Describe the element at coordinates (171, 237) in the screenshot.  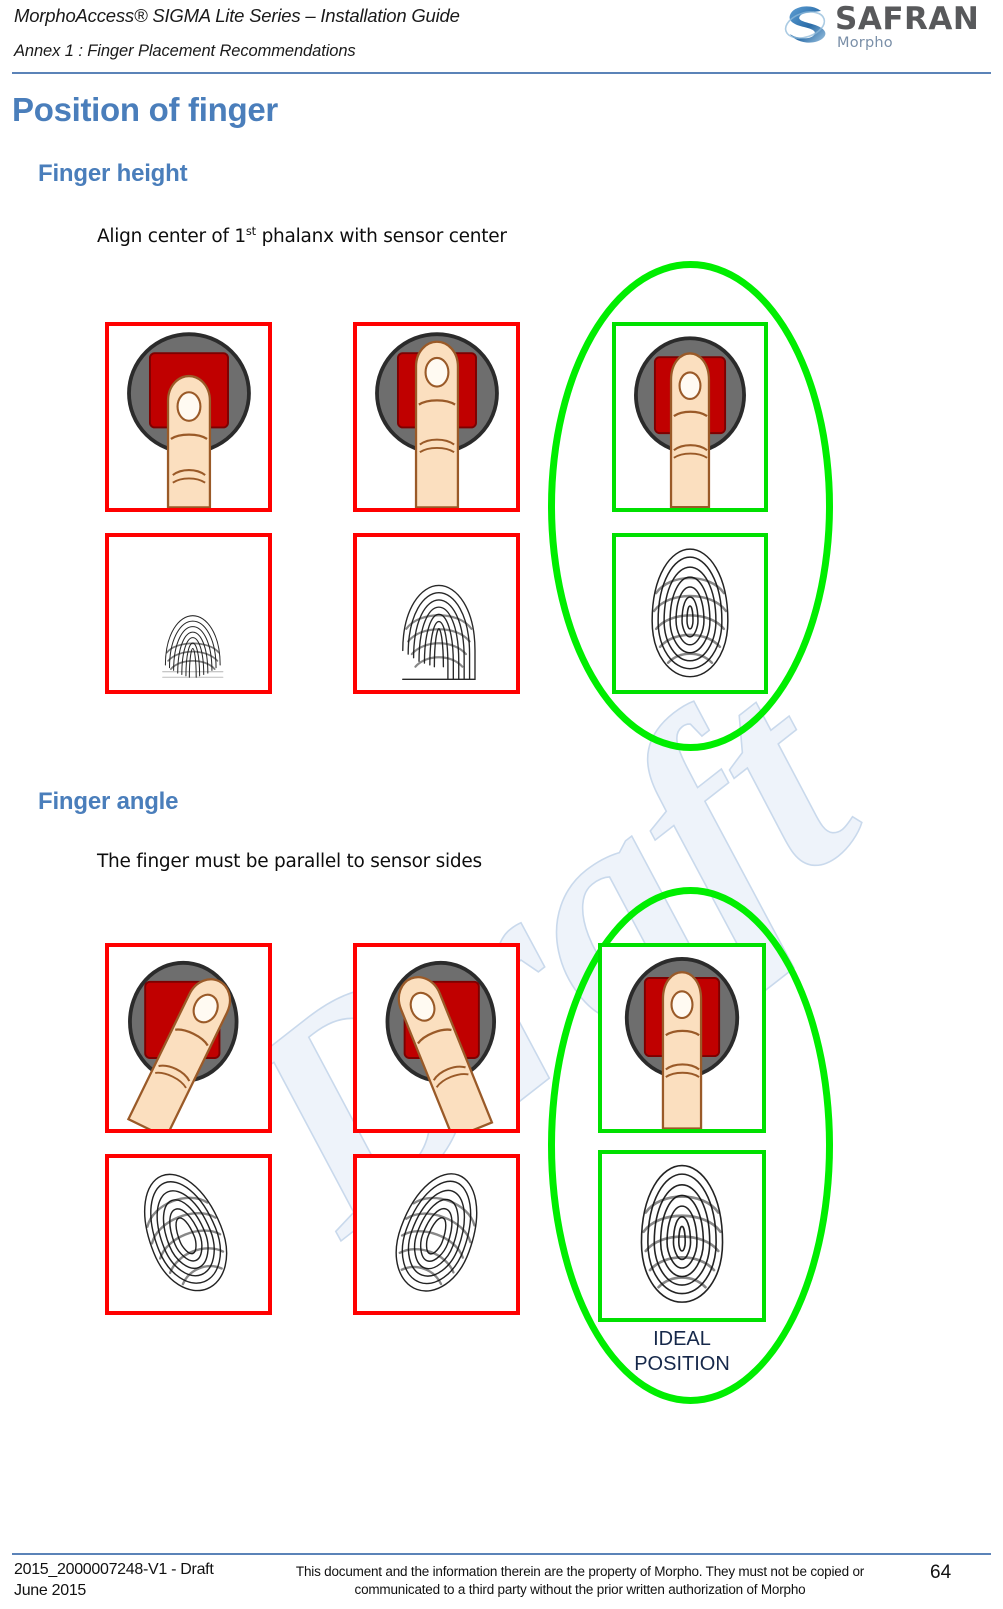
I see `instruction-prefix: Align center of 1` at that location.